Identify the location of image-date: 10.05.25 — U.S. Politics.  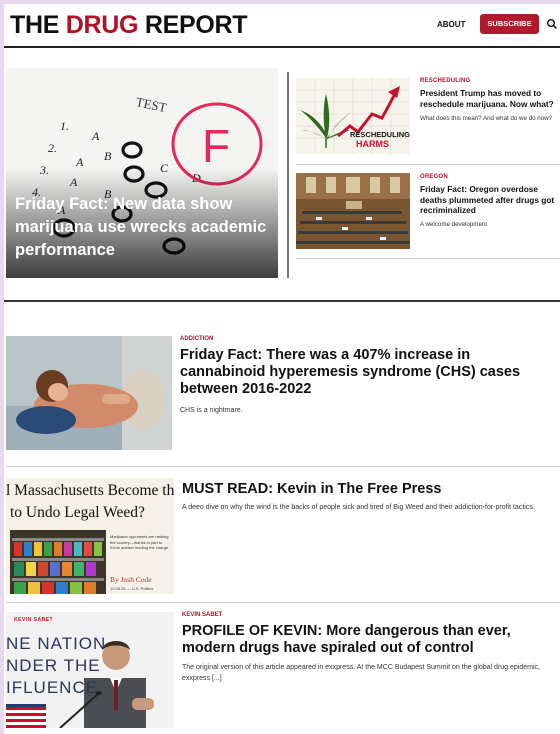
(132, 588).